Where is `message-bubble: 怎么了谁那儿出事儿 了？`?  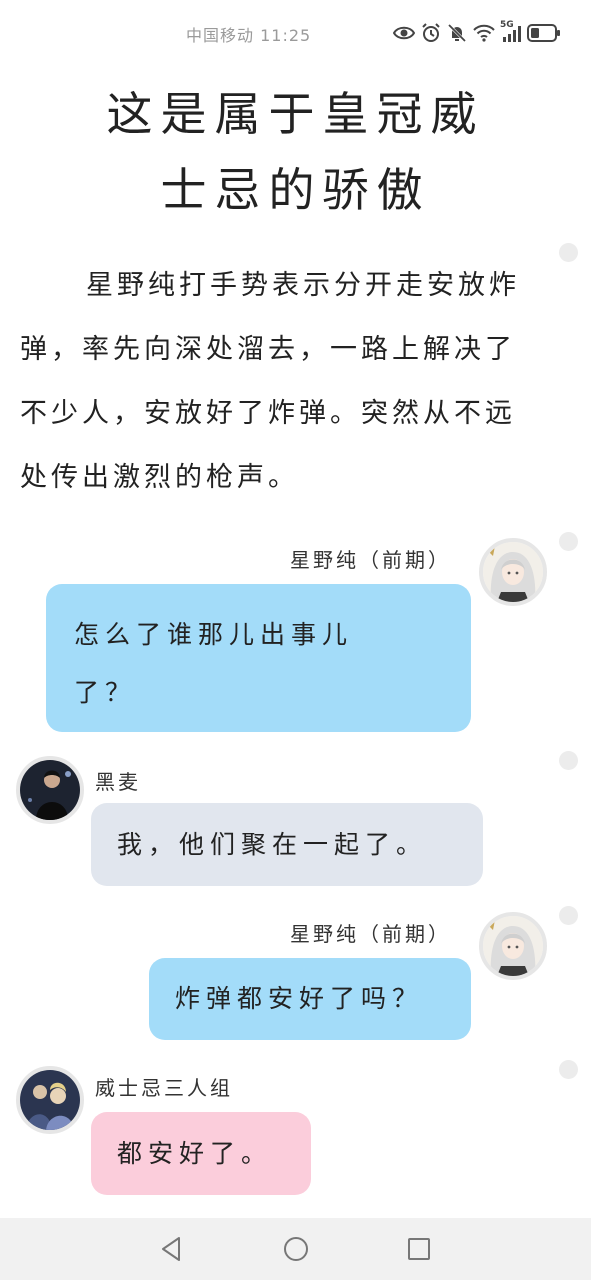 message-bubble: 怎么了谁那儿出事儿 了？ is located at coordinates (258, 658).